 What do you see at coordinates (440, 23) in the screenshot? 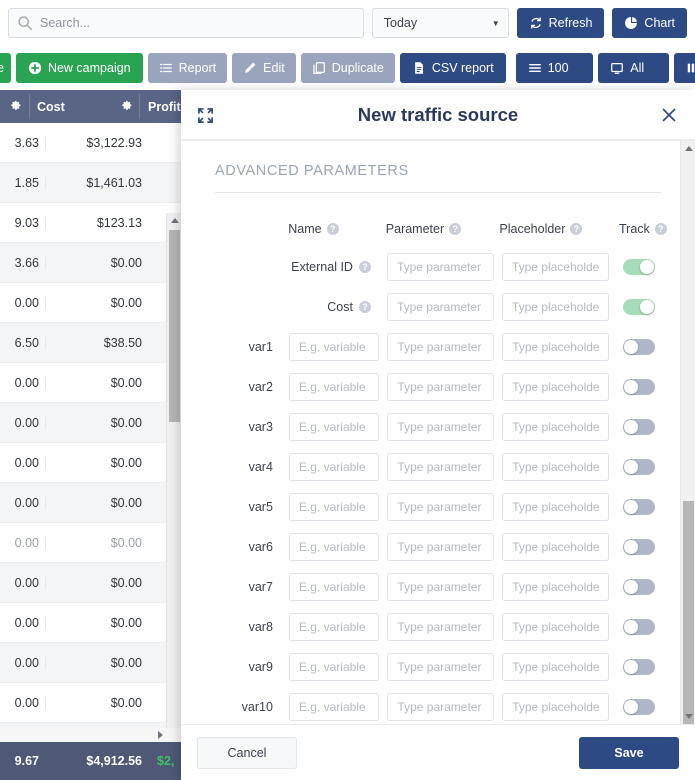
I see `date-range-select: Today ▼` at bounding box center [440, 23].